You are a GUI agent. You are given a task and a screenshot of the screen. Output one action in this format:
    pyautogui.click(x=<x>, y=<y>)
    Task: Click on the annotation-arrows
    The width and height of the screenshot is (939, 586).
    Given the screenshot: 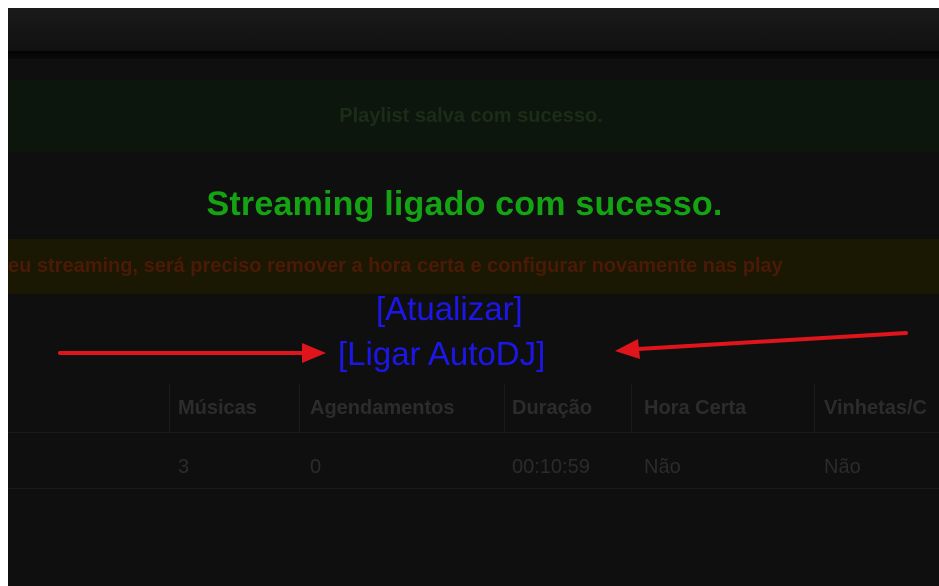 What is the action you would take?
    pyautogui.click(x=483, y=347)
    